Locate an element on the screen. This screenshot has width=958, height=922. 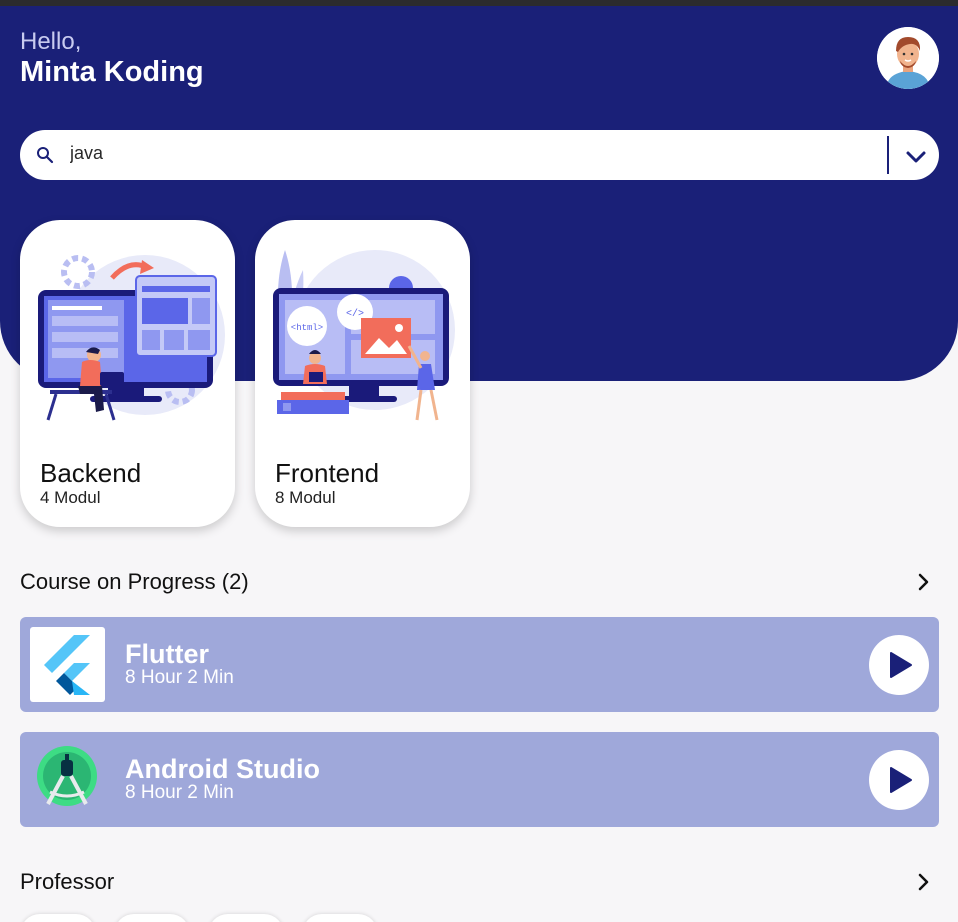
progress-section-title: Course on Progress (2) is located at coordinates (134, 581).